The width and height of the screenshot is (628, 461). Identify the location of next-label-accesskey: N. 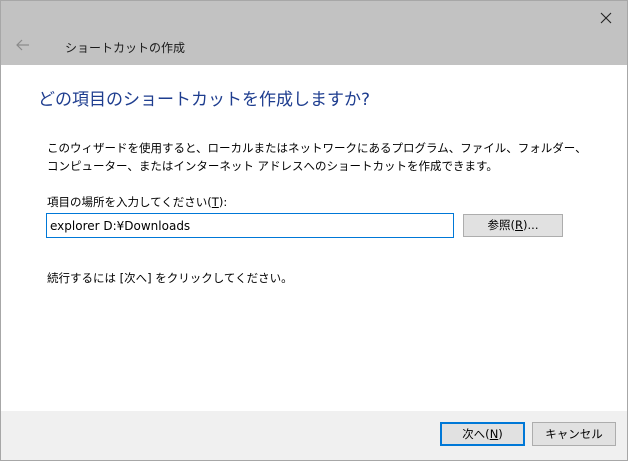
(494, 434).